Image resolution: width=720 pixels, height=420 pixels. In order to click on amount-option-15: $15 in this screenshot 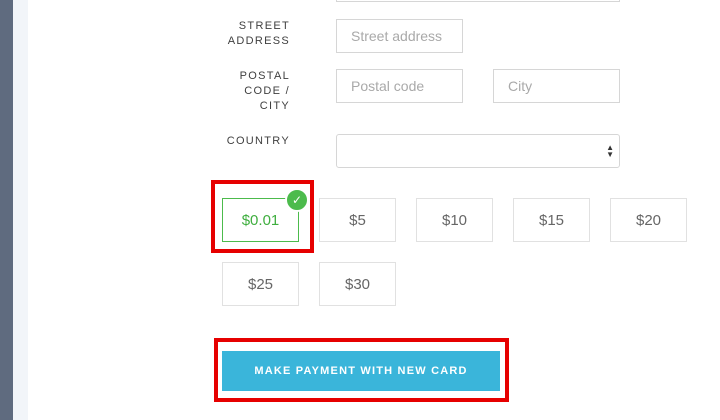, I will do `click(551, 220)`.